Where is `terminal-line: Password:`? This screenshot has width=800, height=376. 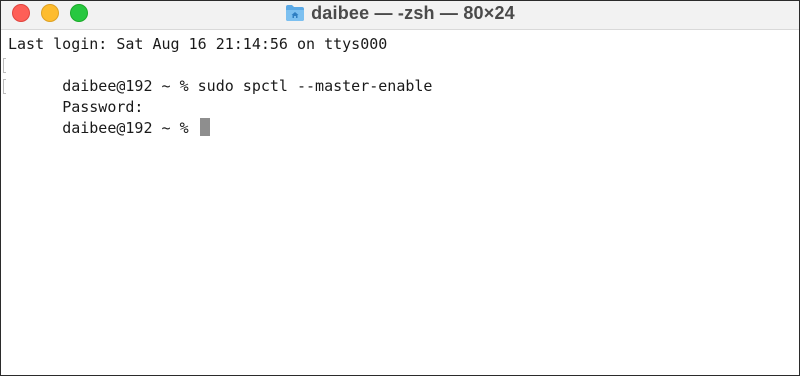
terminal-line: Password: is located at coordinates (399, 96).